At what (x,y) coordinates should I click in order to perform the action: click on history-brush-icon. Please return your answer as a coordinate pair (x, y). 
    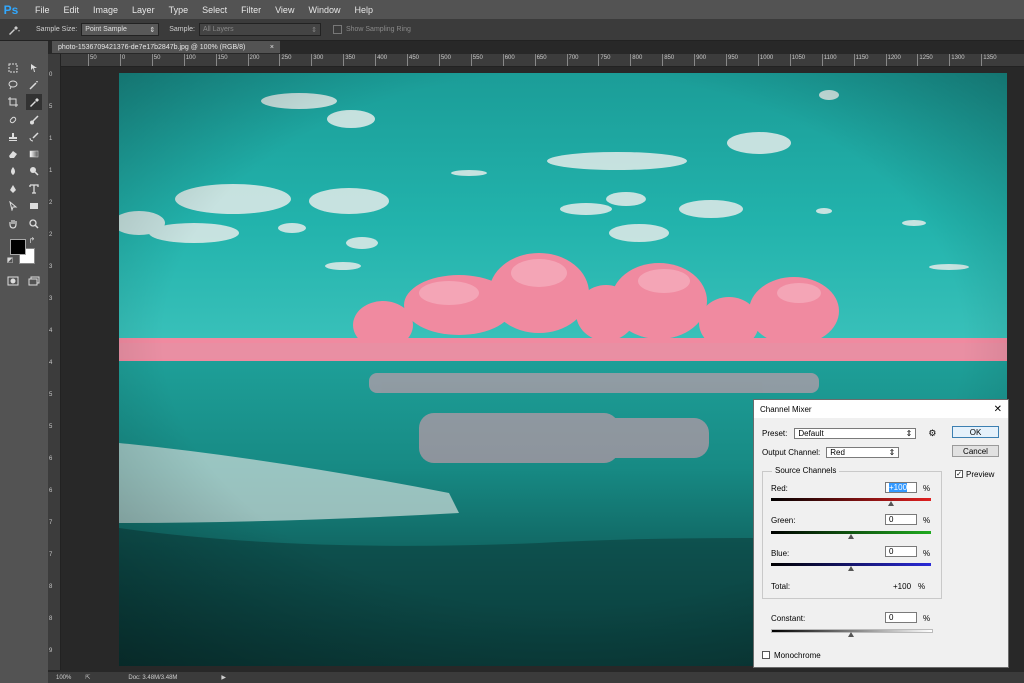
    Looking at the image, I should click on (34, 137).